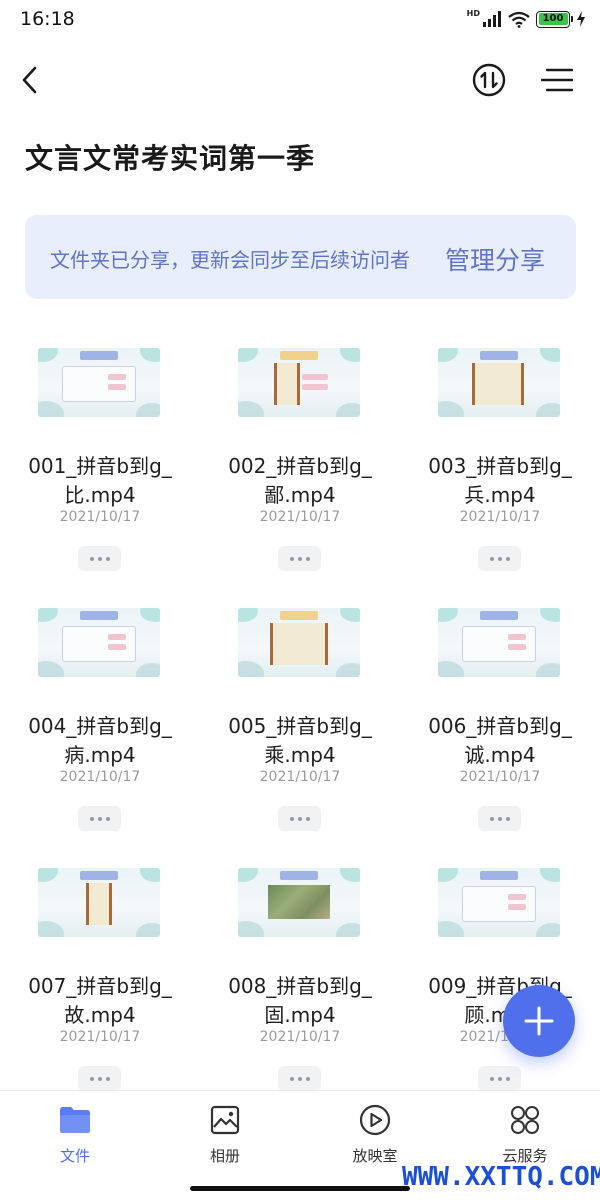 The width and height of the screenshot is (600, 1200). I want to click on charging-icon, so click(581, 19).